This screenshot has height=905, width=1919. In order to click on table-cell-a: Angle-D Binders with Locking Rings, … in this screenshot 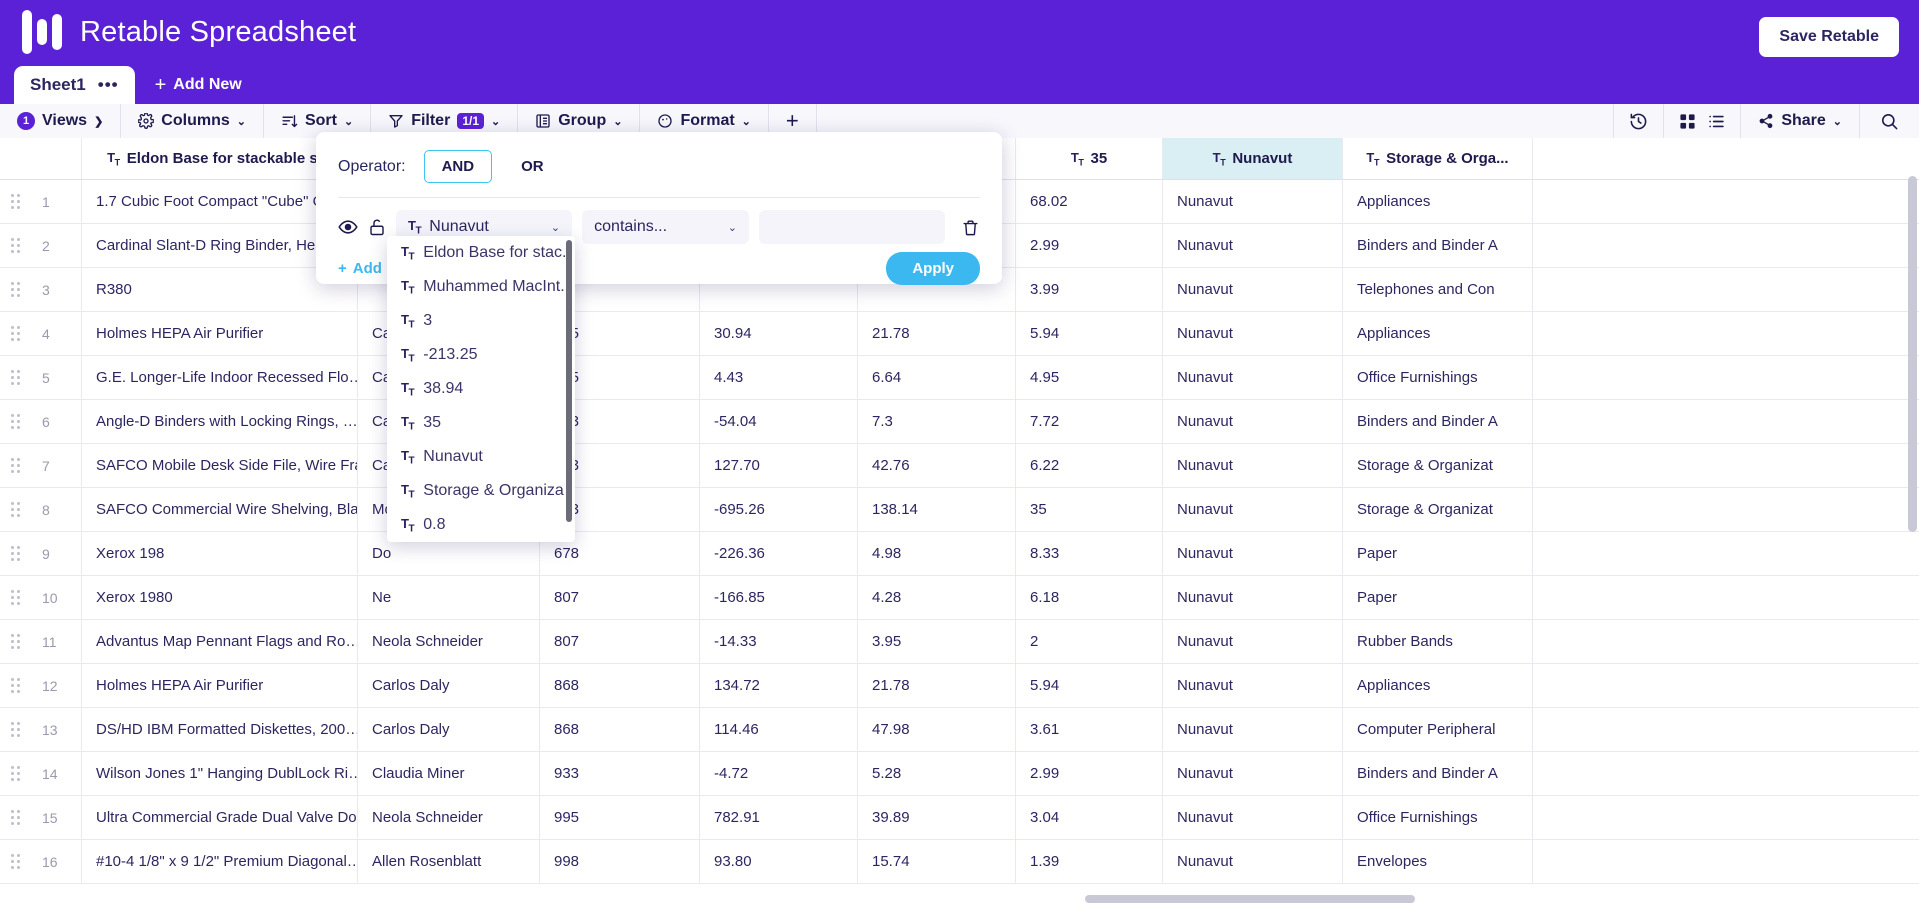, I will do `click(220, 421)`.